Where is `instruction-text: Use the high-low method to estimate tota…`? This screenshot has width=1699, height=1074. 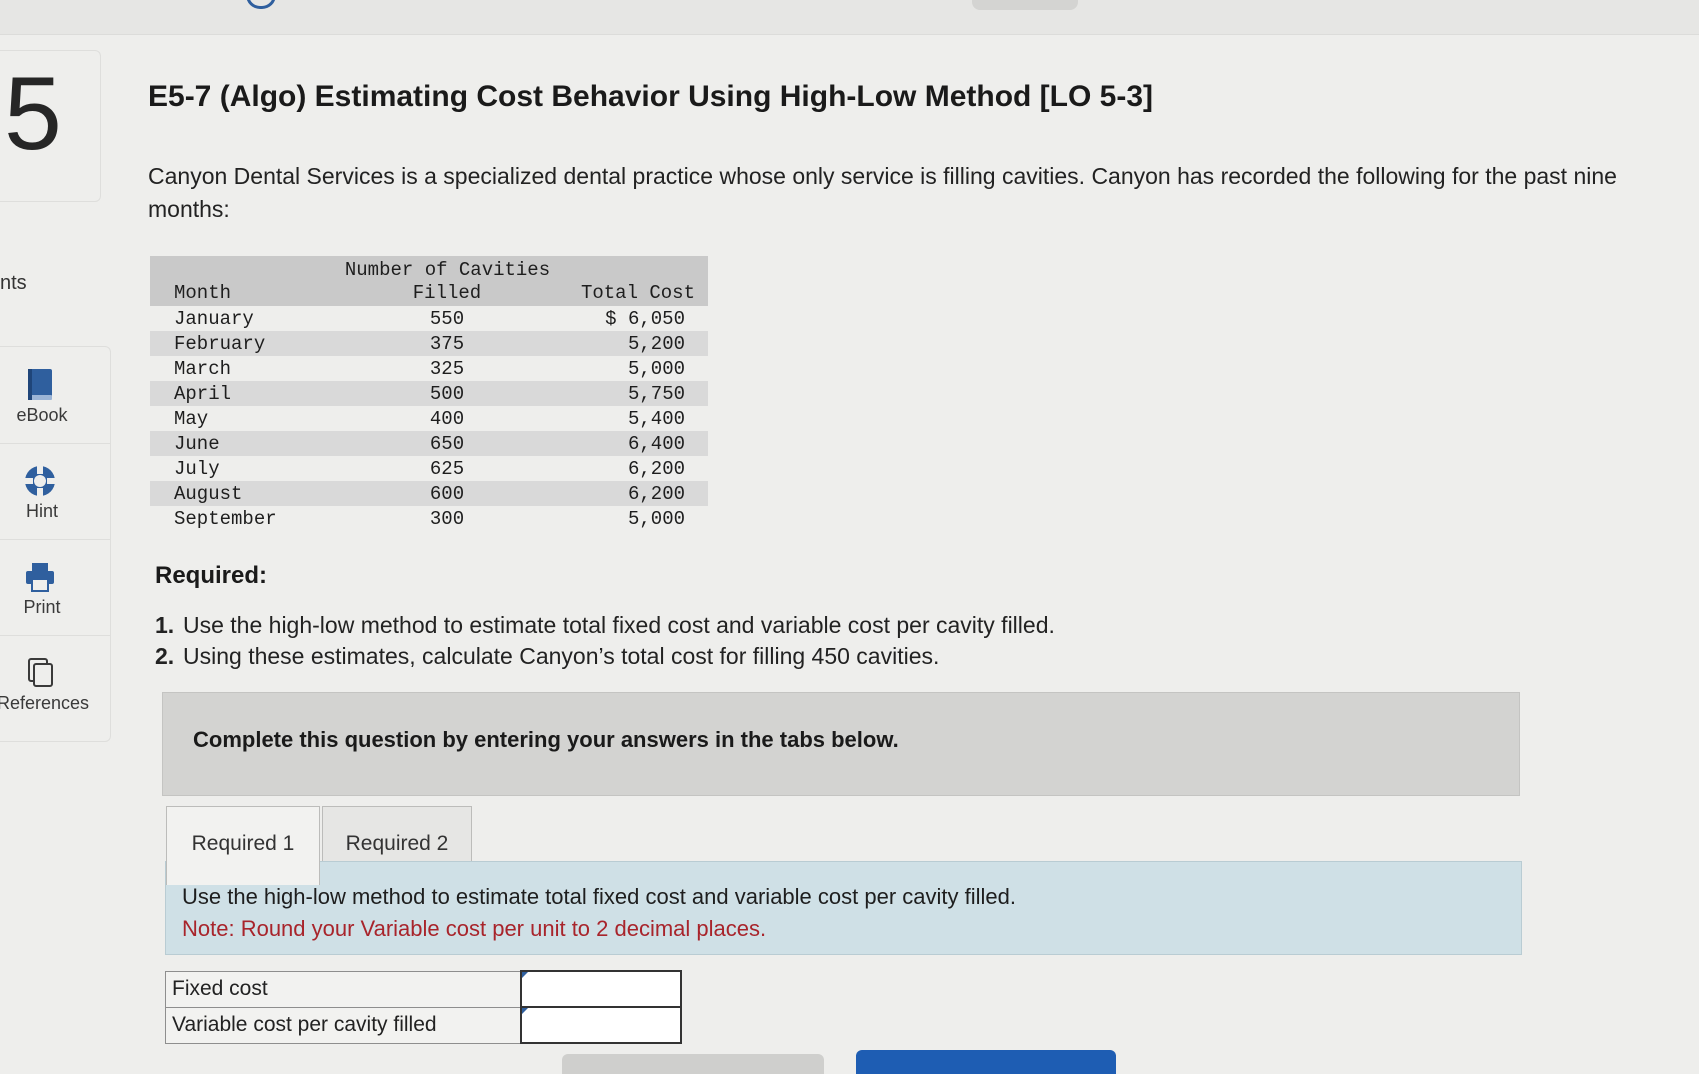 instruction-text: Use the high-low method to estimate tota… is located at coordinates (599, 896).